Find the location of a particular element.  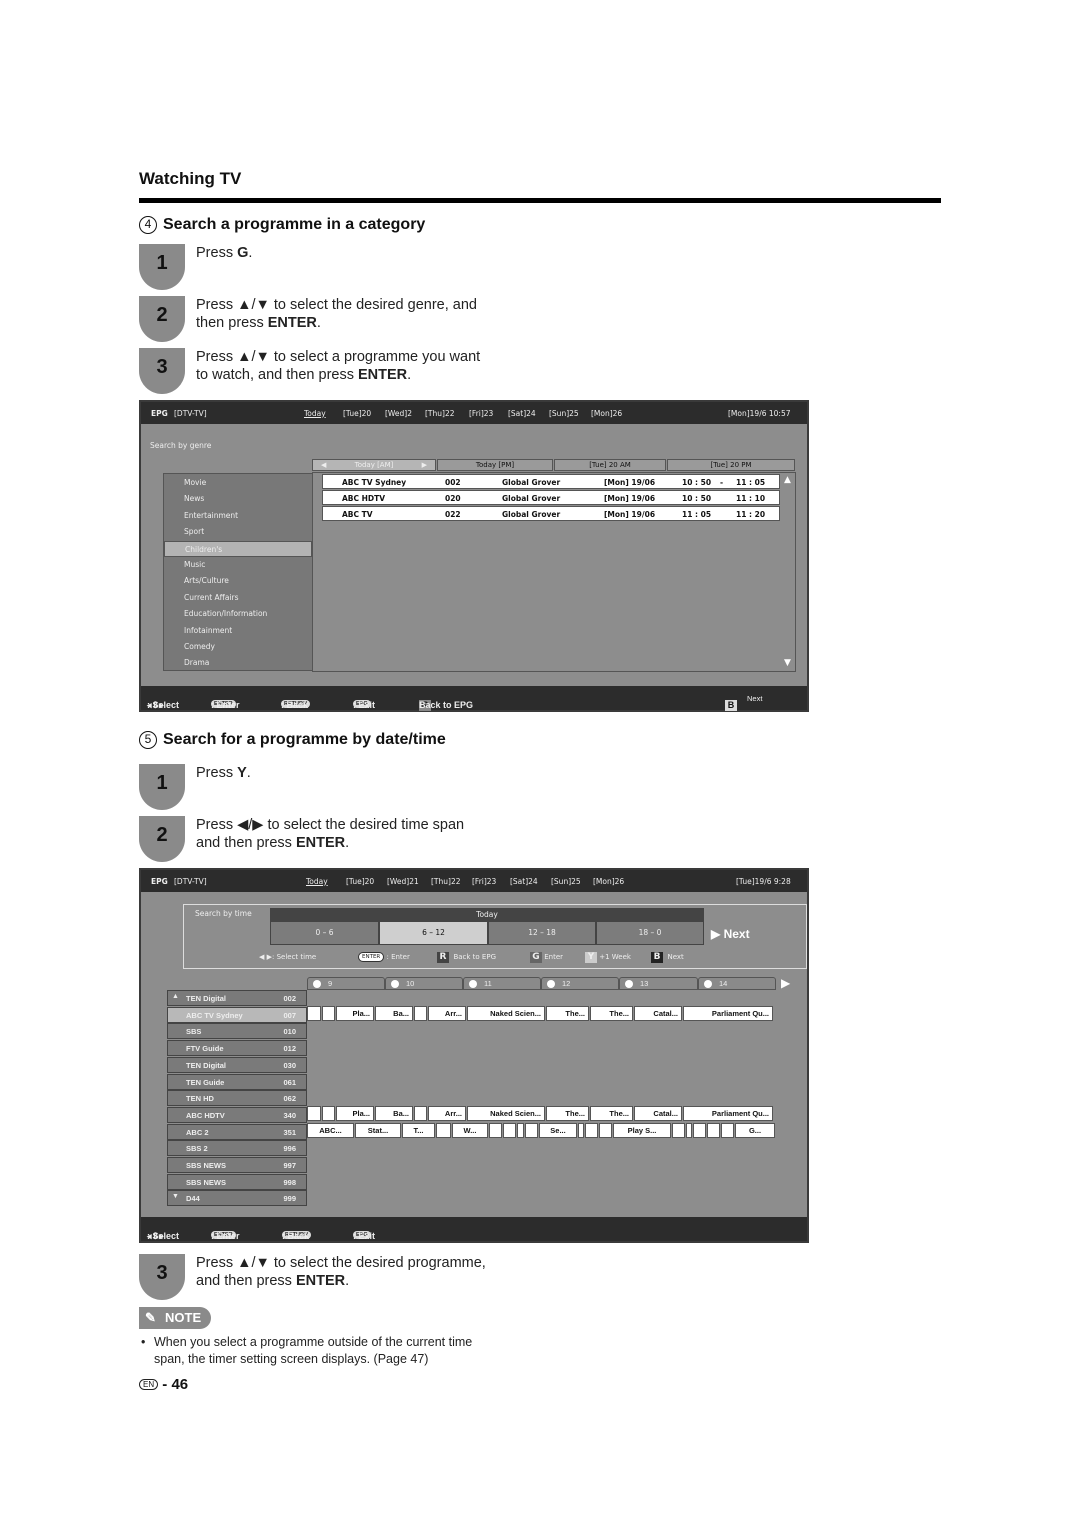

genre-item: Current Affairs is located at coordinates (238, 598).